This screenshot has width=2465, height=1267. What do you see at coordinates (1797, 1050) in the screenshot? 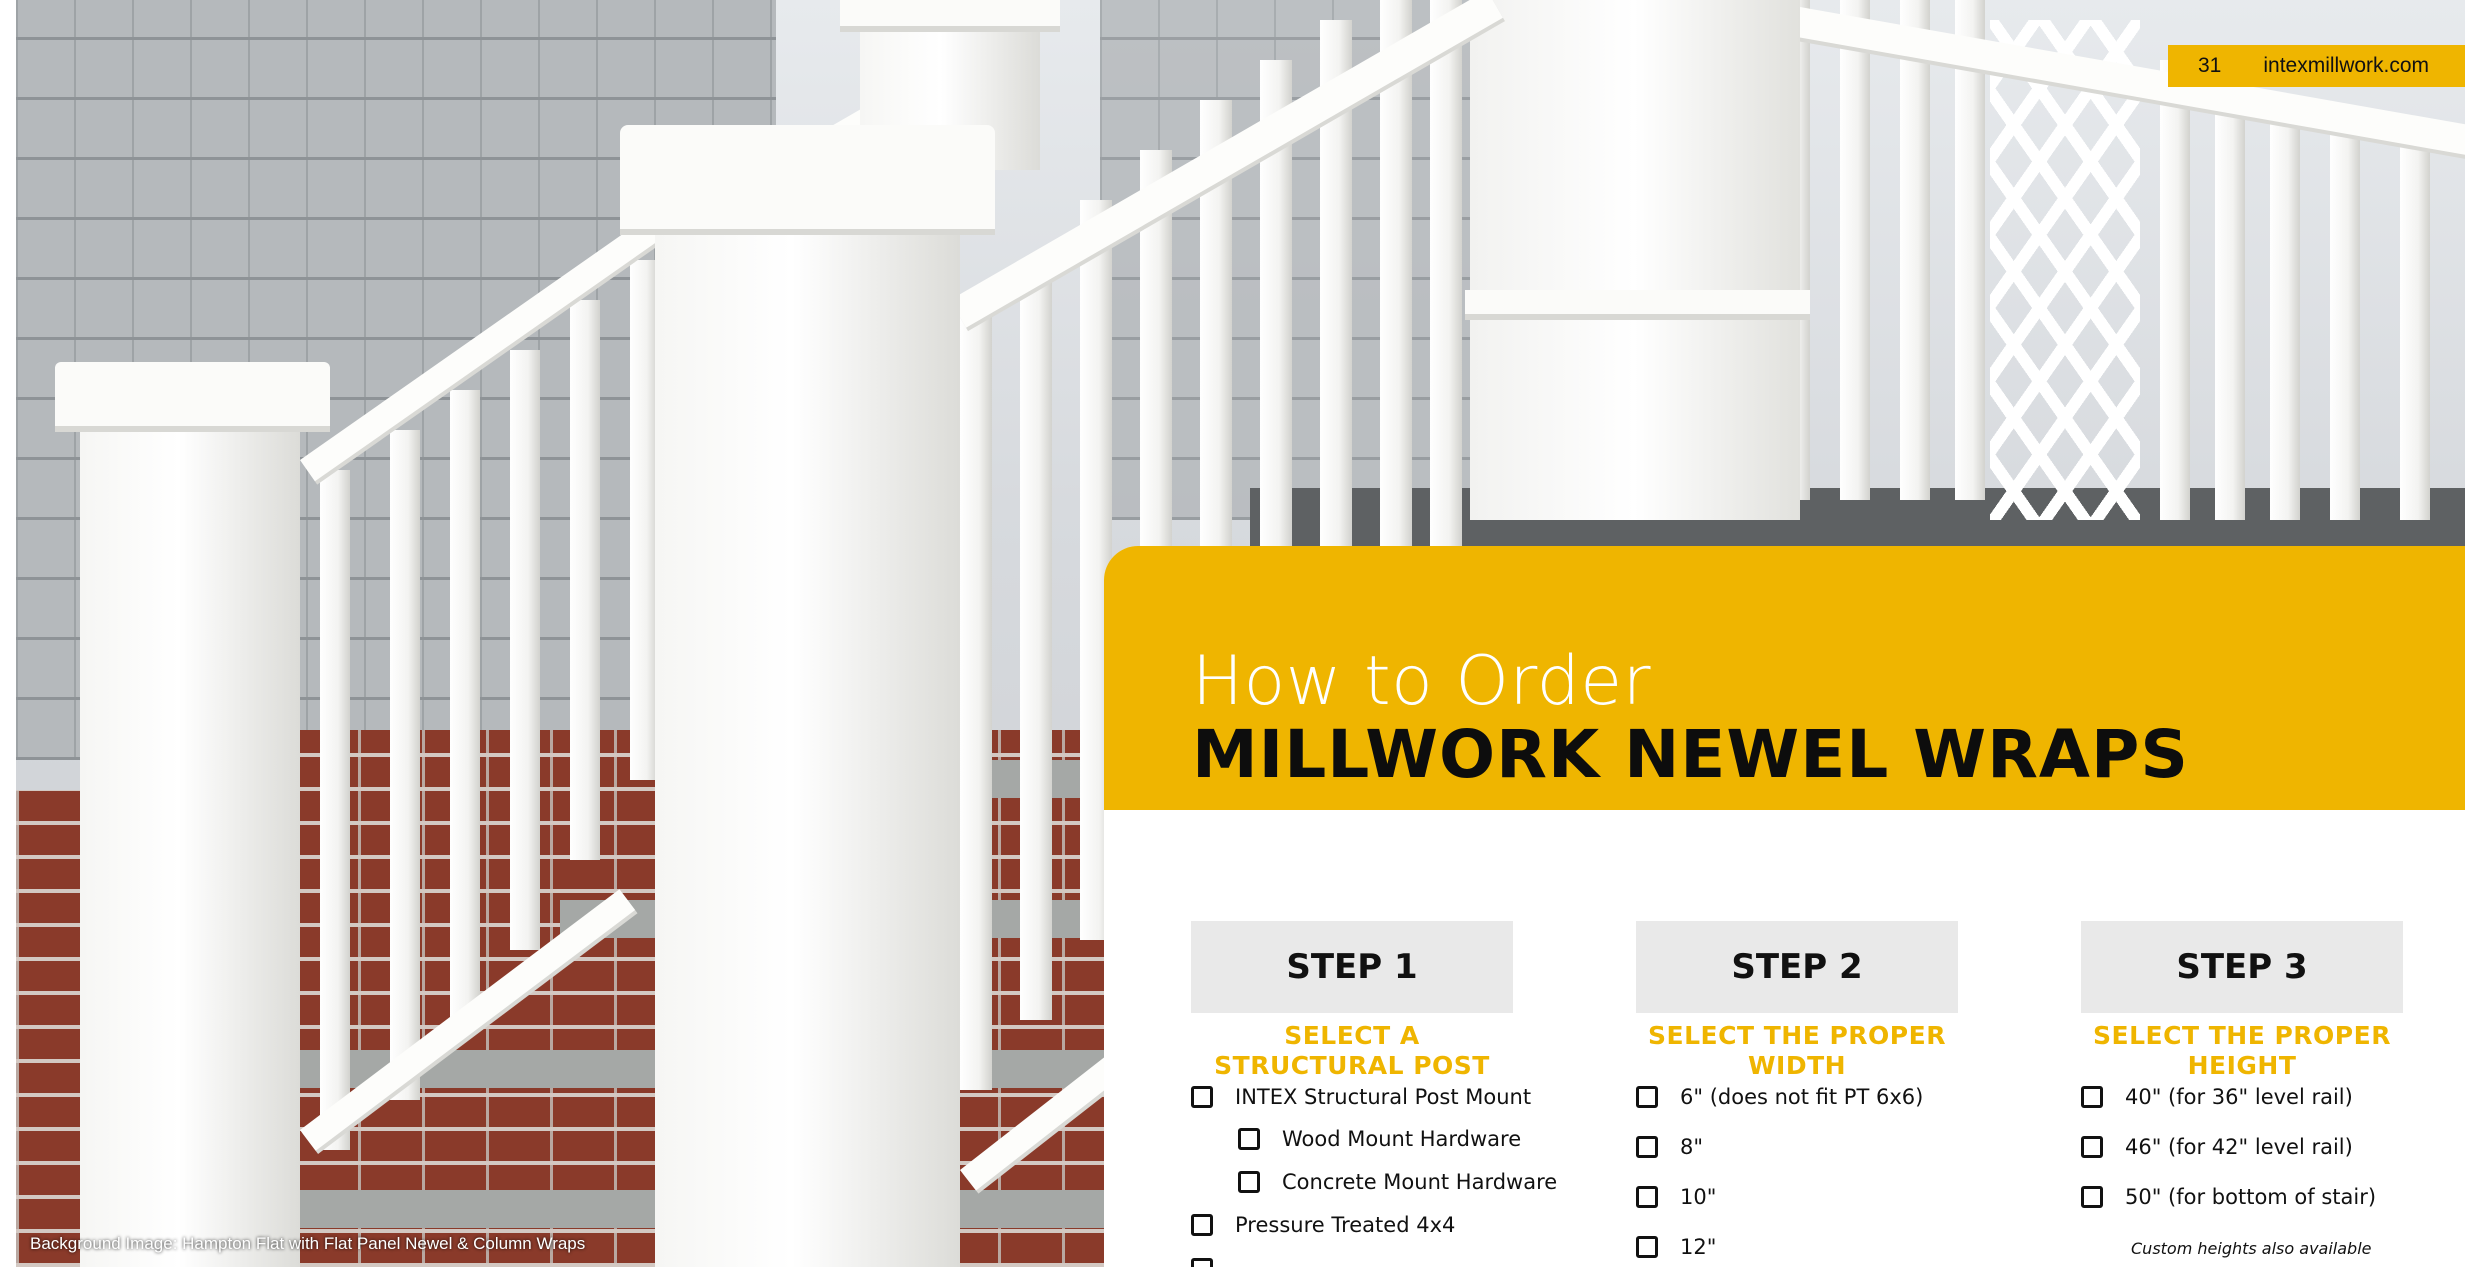
I see `step-2-subtitle: SELECT THE PROPER WIDTH` at bounding box center [1797, 1050].